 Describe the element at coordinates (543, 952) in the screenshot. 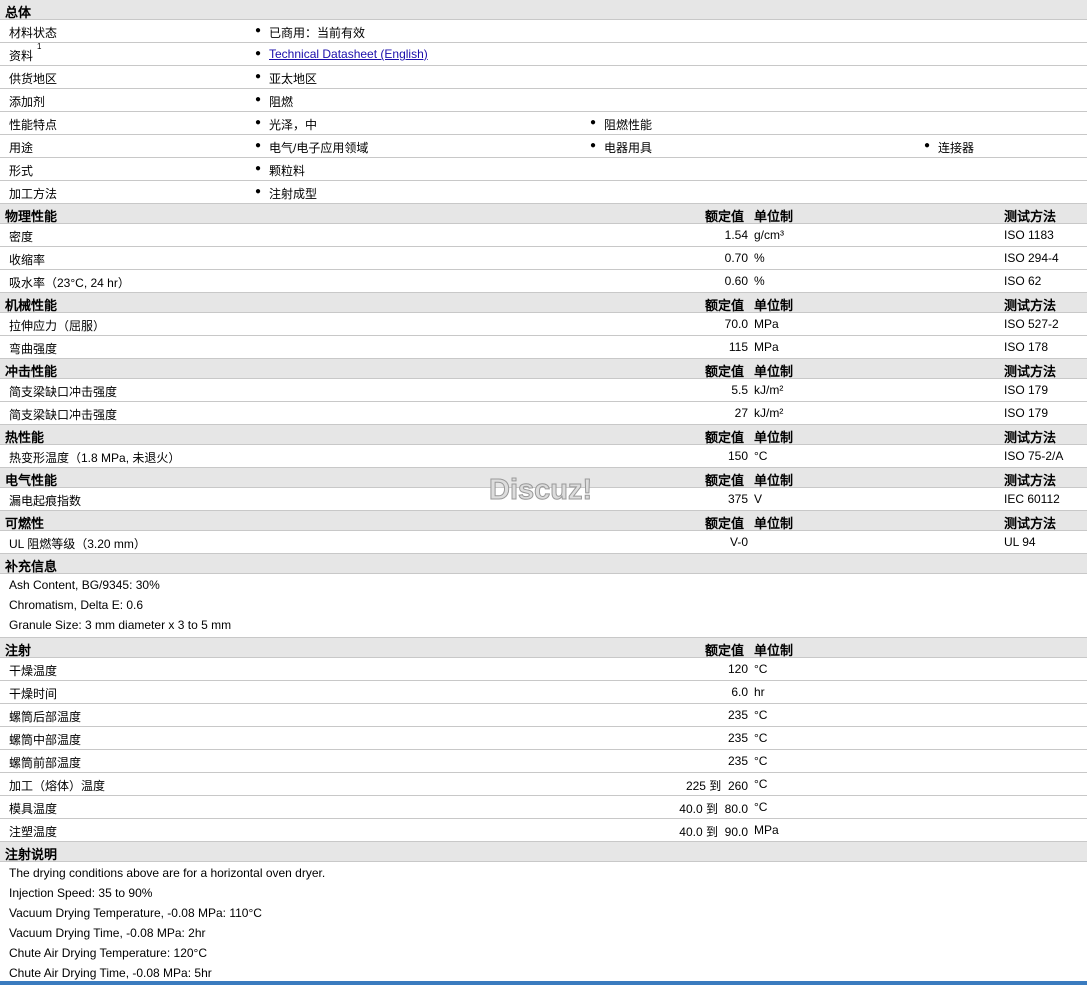

I see `note-line: Chute Air Drying Temperature: 120°C` at that location.